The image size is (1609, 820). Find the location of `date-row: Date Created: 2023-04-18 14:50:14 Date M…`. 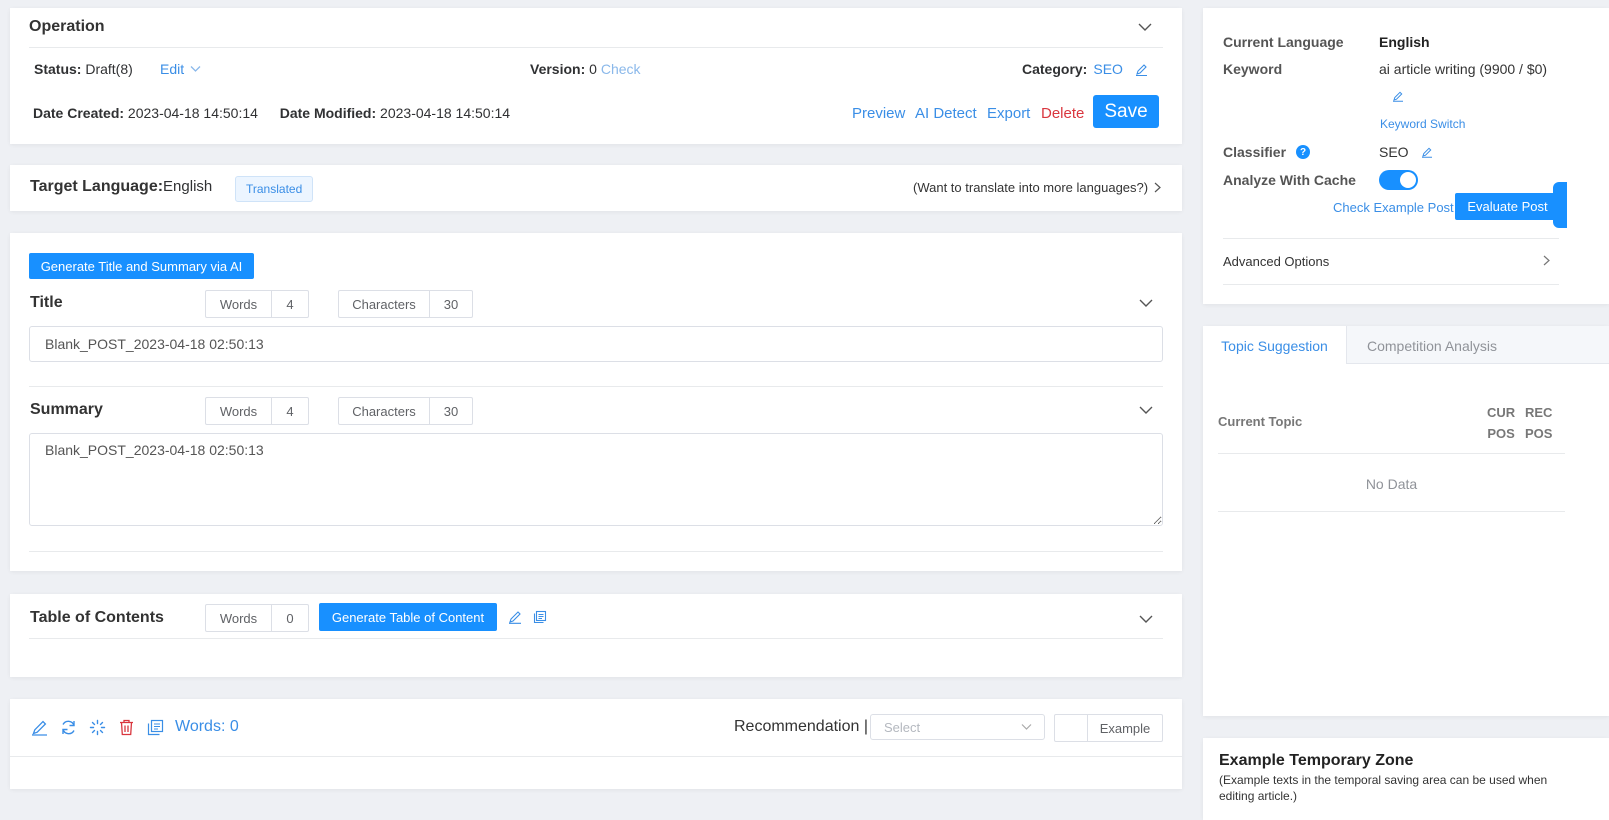

date-row: Date Created: 2023-04-18 14:50:14 Date M… is located at coordinates (271, 113).